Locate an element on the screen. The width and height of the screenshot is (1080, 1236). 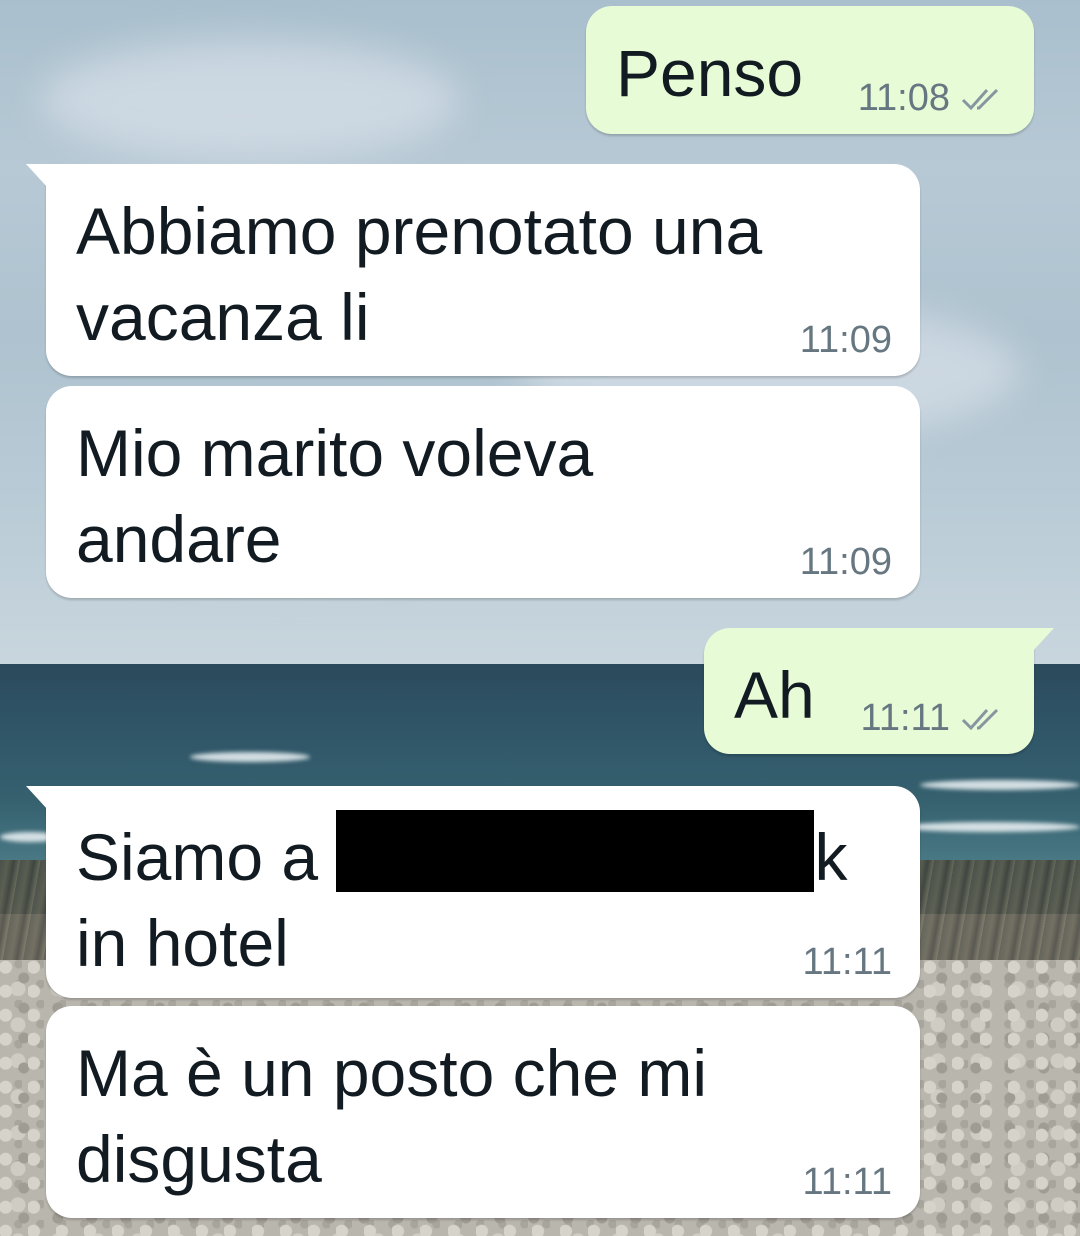
message-bubble-incoming: Abbiamo prenotato una vacanza li 11:09 is located at coordinates (473, 270).